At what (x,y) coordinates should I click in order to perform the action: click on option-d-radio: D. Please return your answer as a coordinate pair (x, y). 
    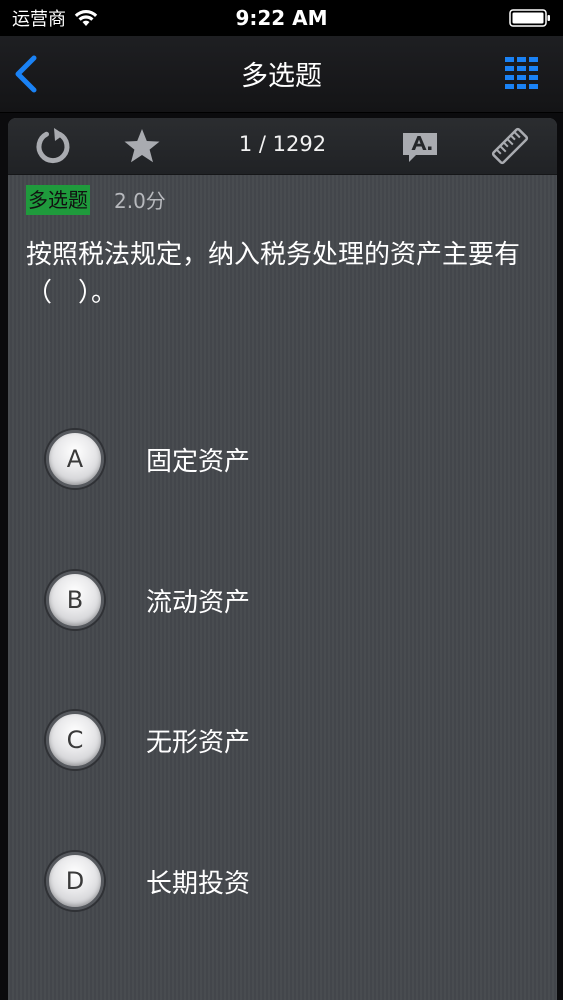
    Looking at the image, I should click on (75, 881).